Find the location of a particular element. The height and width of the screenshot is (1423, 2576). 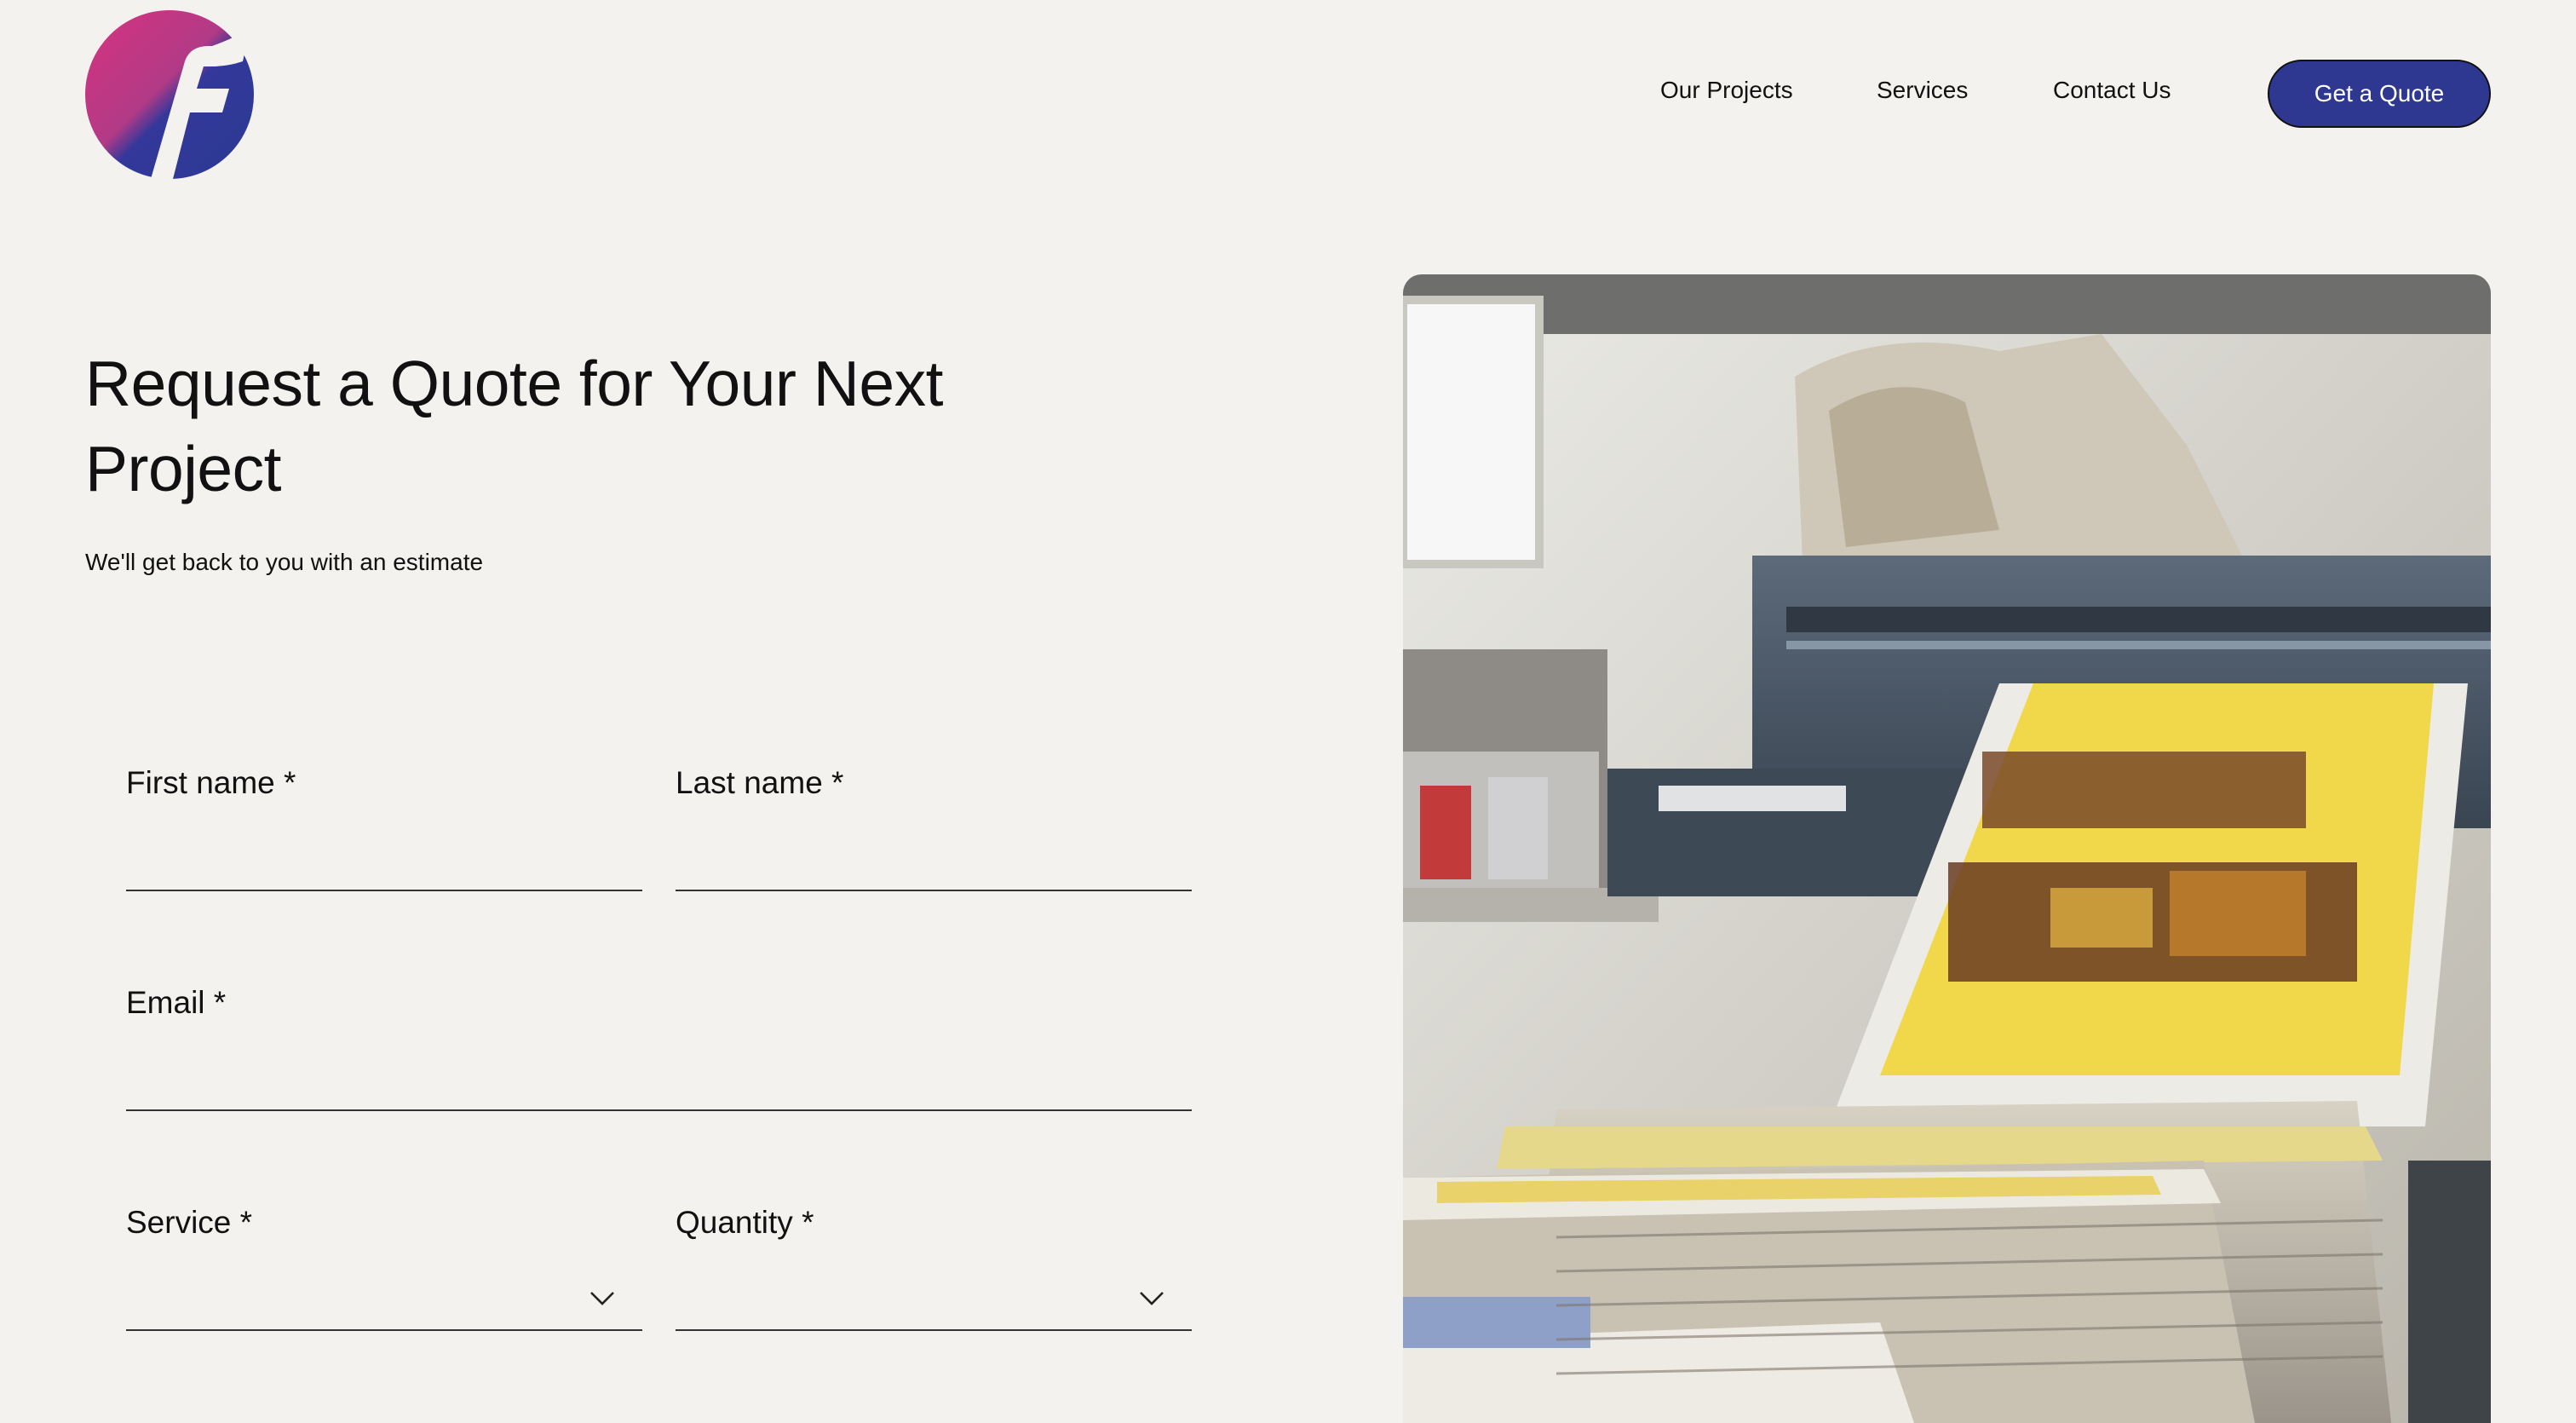

quantity-label: Quantity * is located at coordinates (745, 1223).